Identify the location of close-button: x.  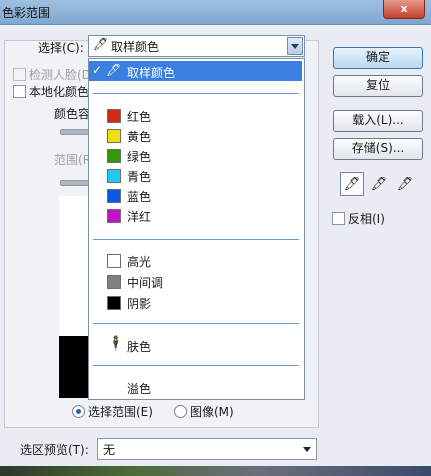
(404, 9).